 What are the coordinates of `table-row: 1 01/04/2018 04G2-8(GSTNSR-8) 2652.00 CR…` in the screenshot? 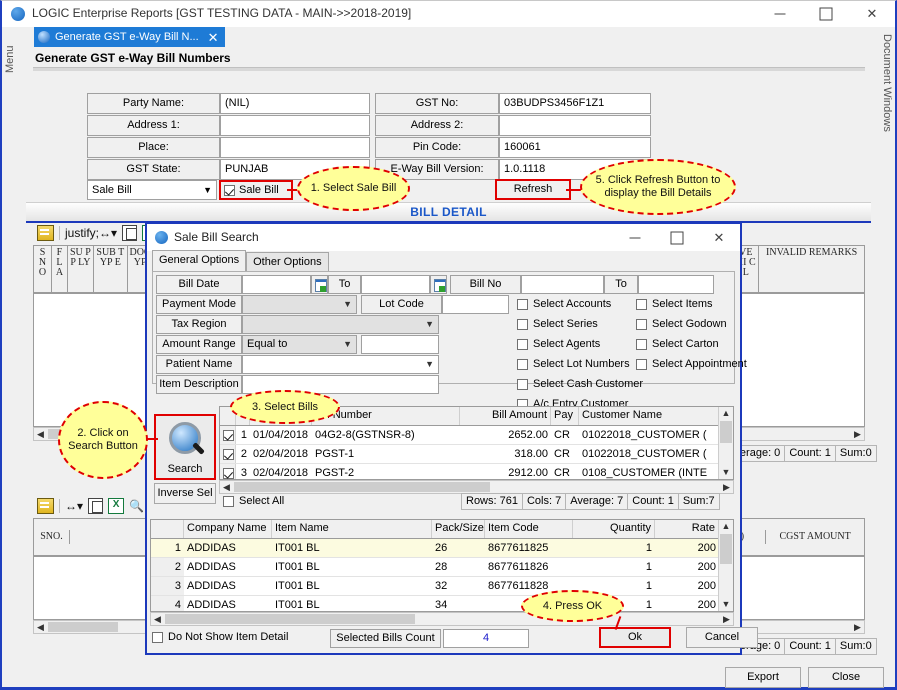 It's located at (476, 435).